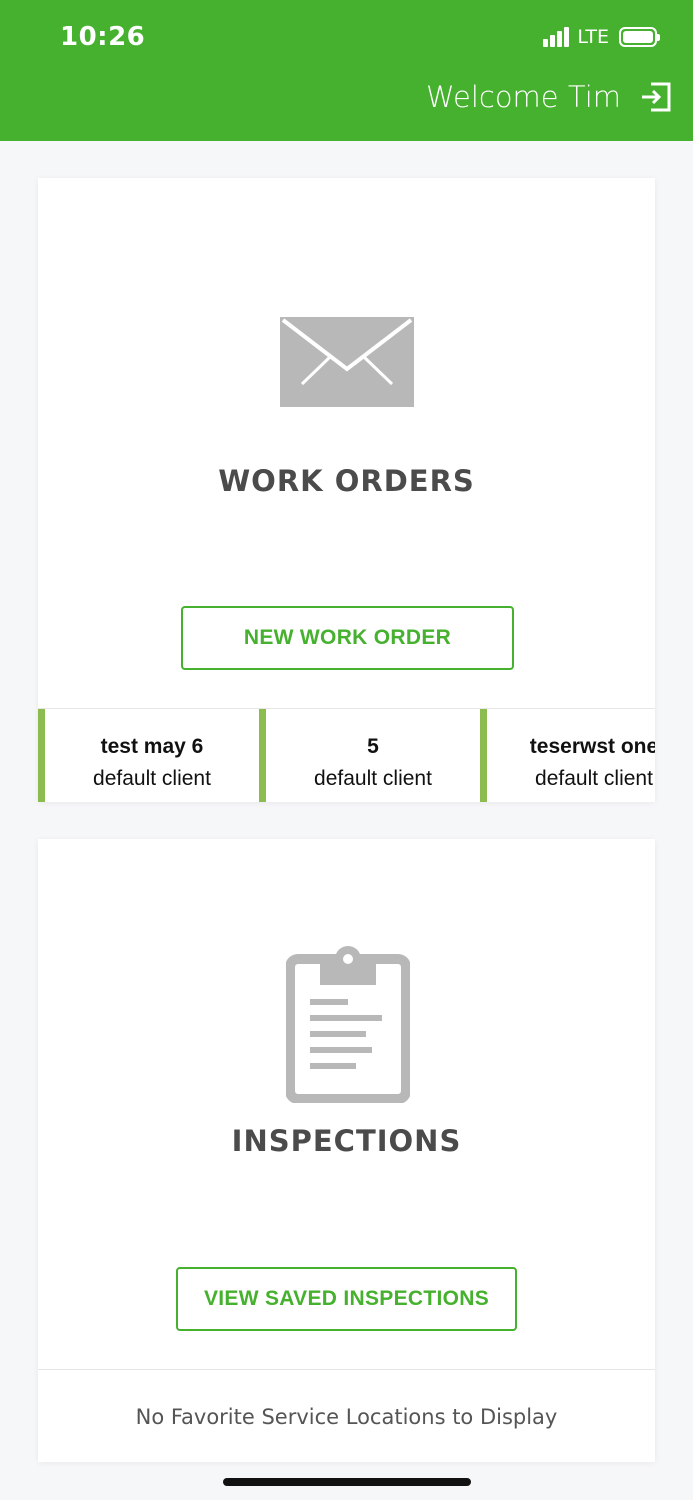 The width and height of the screenshot is (693, 1500). I want to click on battery-icon, so click(639, 37).